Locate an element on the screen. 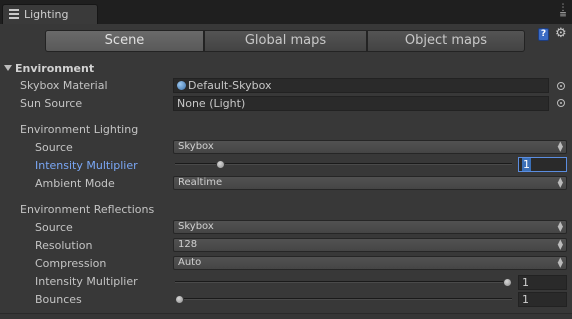 Image resolution: width=572 pixels, height=319 pixels. lighting-intensity-track is located at coordinates (343, 164).